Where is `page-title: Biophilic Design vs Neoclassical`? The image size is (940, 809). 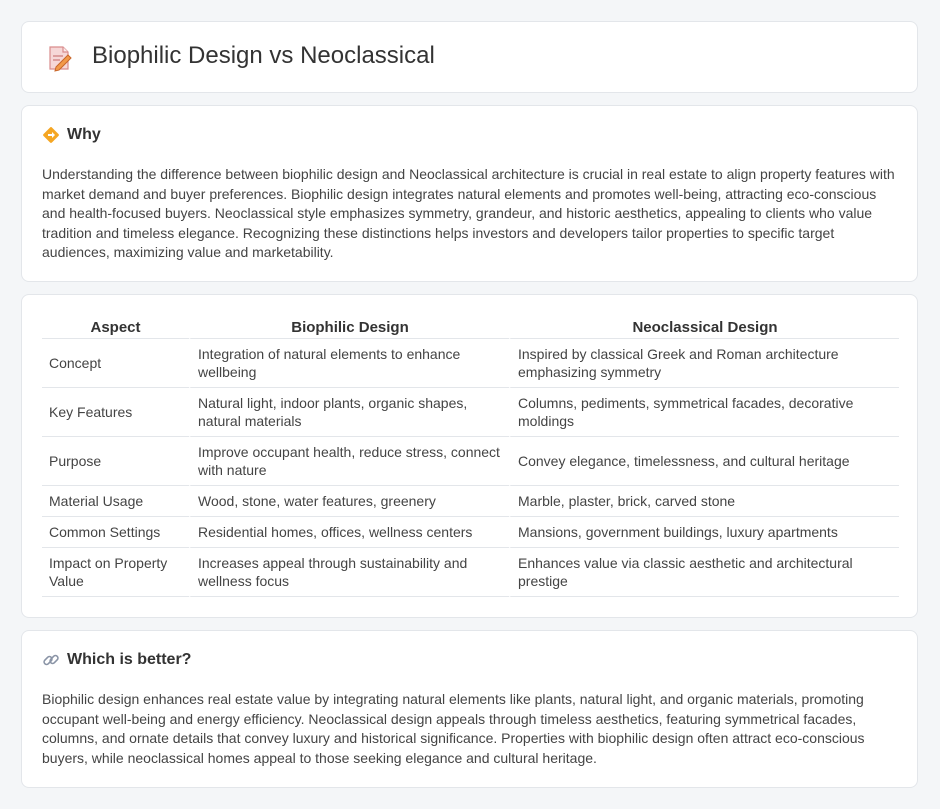
page-title: Biophilic Design vs Neoclassical is located at coordinates (263, 55).